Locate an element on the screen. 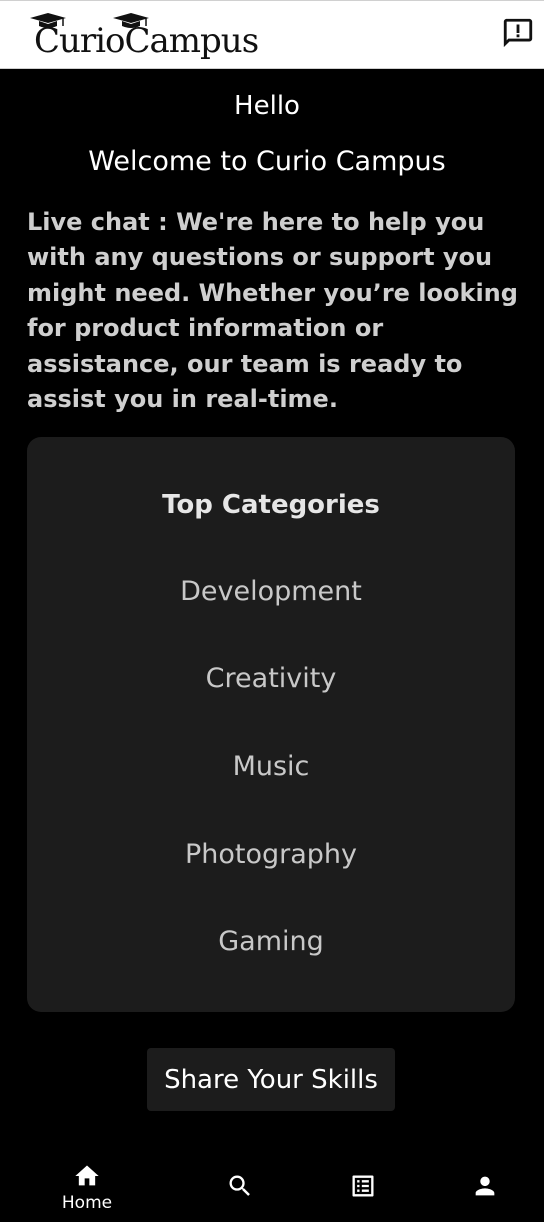 The image size is (544, 1222). category-gaming: Gaming is located at coordinates (271, 942).